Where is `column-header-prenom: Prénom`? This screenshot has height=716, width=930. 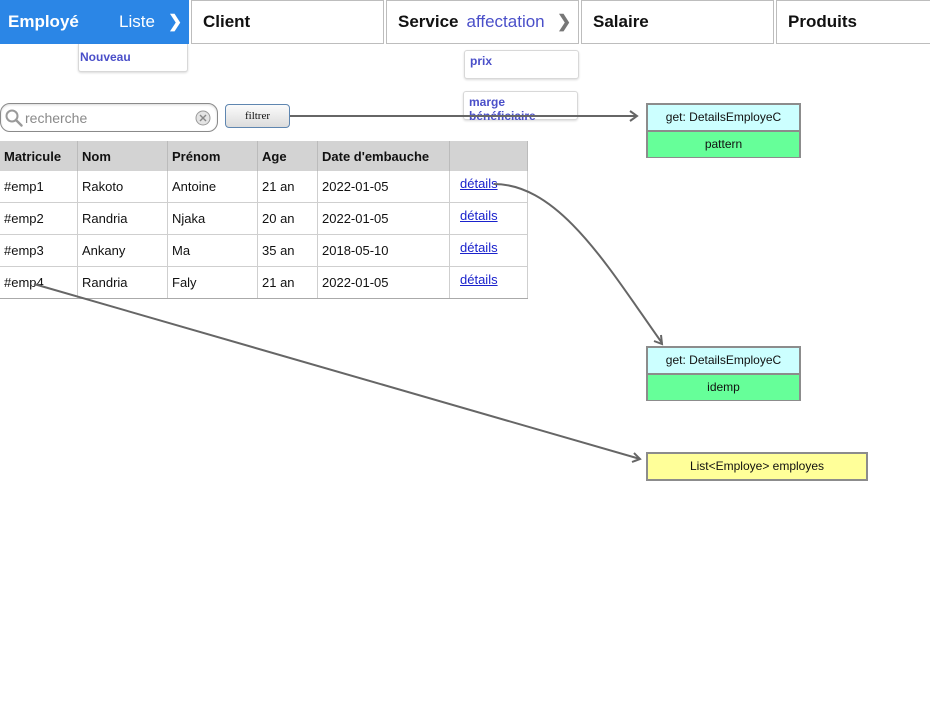
column-header-prenom: Prénom is located at coordinates (212, 156).